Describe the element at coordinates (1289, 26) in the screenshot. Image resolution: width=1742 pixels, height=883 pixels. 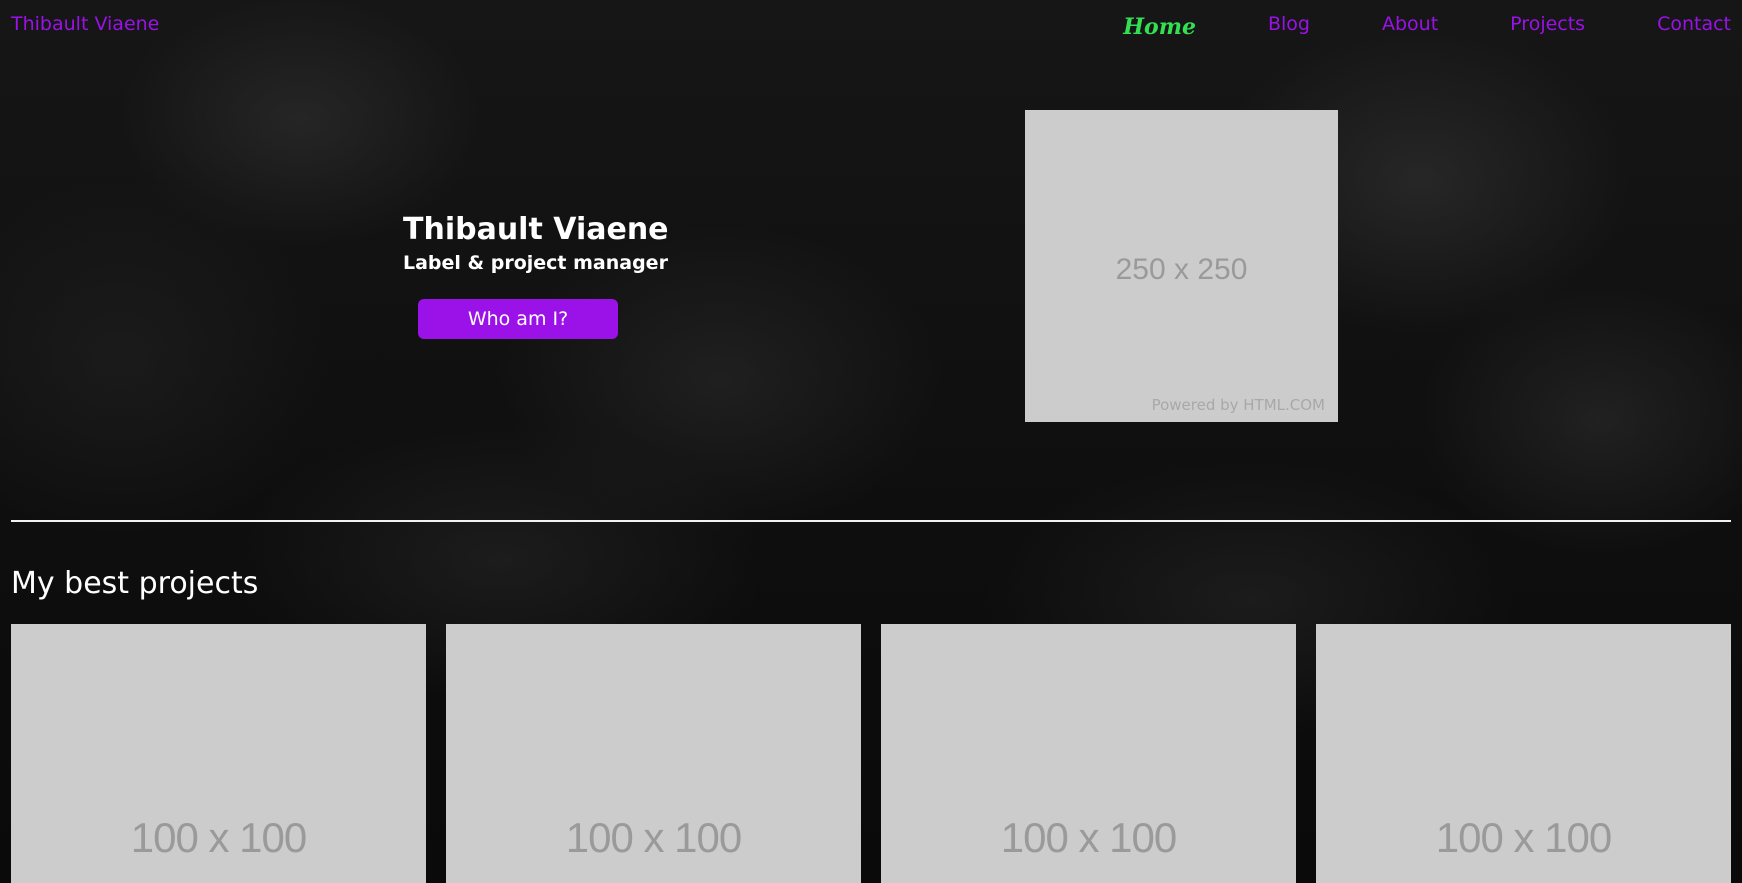
I see `nav-blog: Blog` at that location.